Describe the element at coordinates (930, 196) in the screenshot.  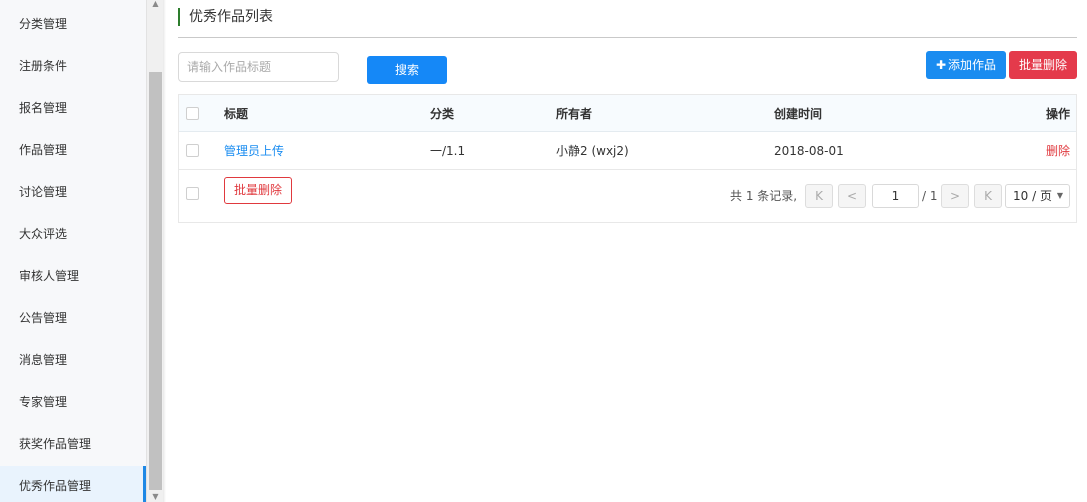
I see `total-pages: / 1` at that location.